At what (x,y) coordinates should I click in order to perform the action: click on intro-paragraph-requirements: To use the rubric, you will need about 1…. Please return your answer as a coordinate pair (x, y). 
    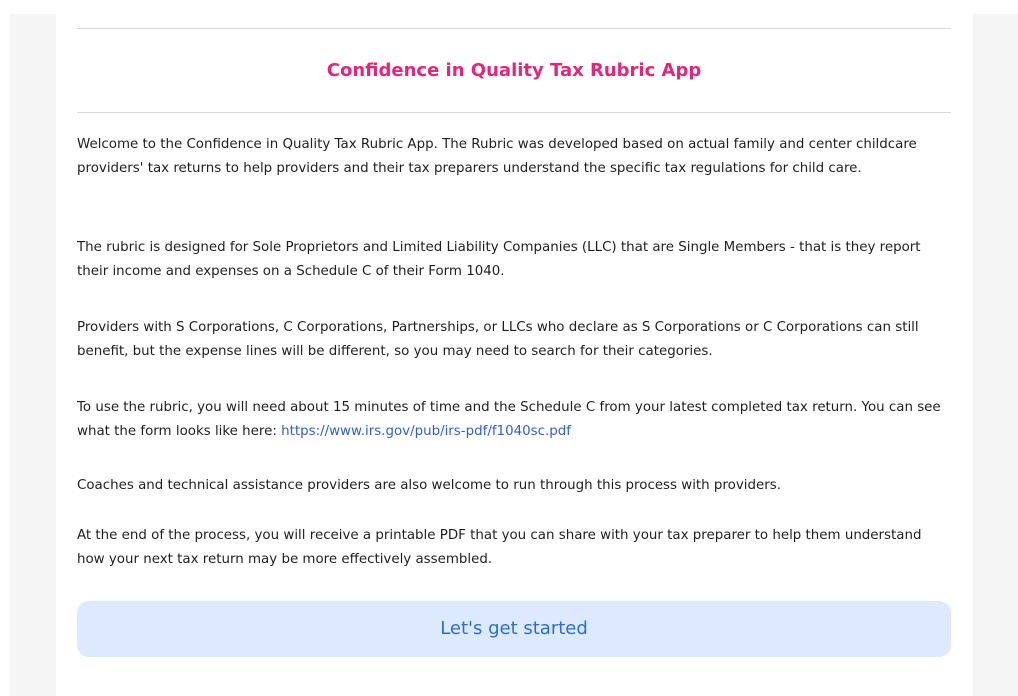
    Looking at the image, I should click on (514, 420).